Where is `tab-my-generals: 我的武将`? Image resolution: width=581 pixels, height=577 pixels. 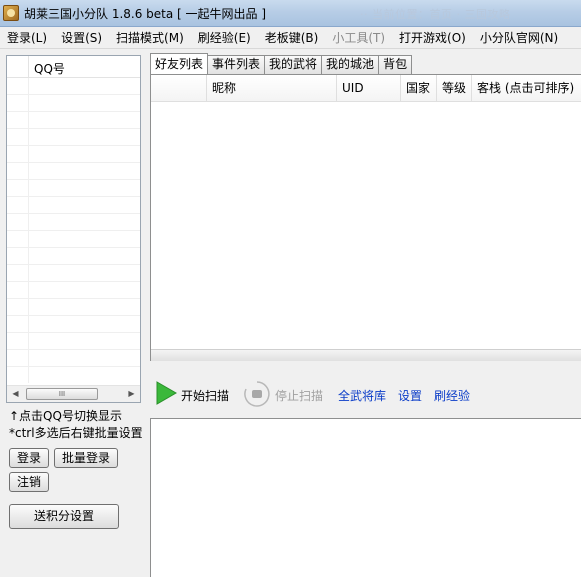 tab-my-generals: 我的武将 is located at coordinates (293, 64).